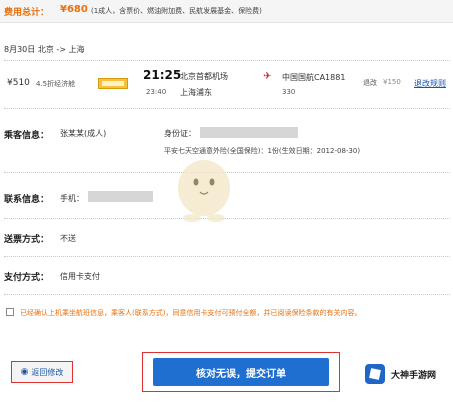 The image size is (453, 404). I want to click on submit-highlight-frame: 核对无误，提交订单, so click(241, 372).